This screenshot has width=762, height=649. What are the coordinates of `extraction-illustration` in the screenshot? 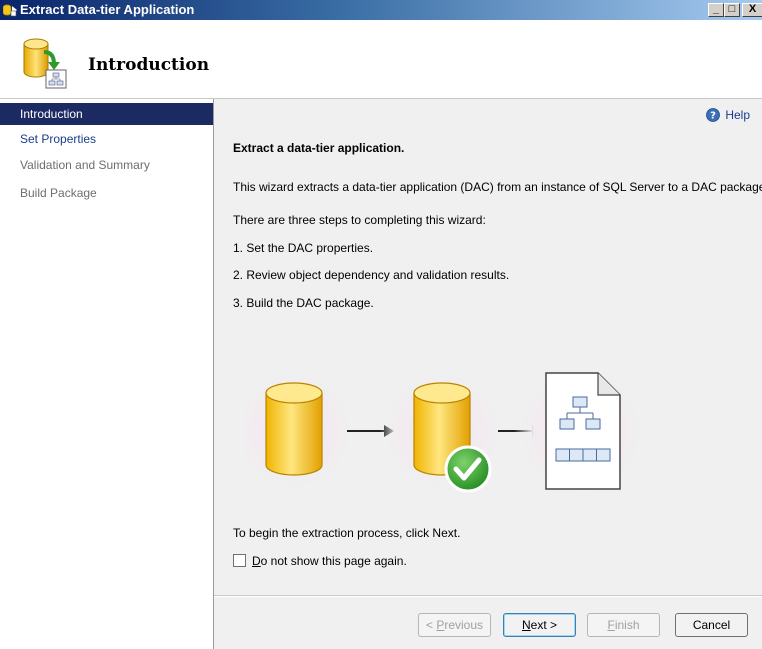 It's located at (445, 431).